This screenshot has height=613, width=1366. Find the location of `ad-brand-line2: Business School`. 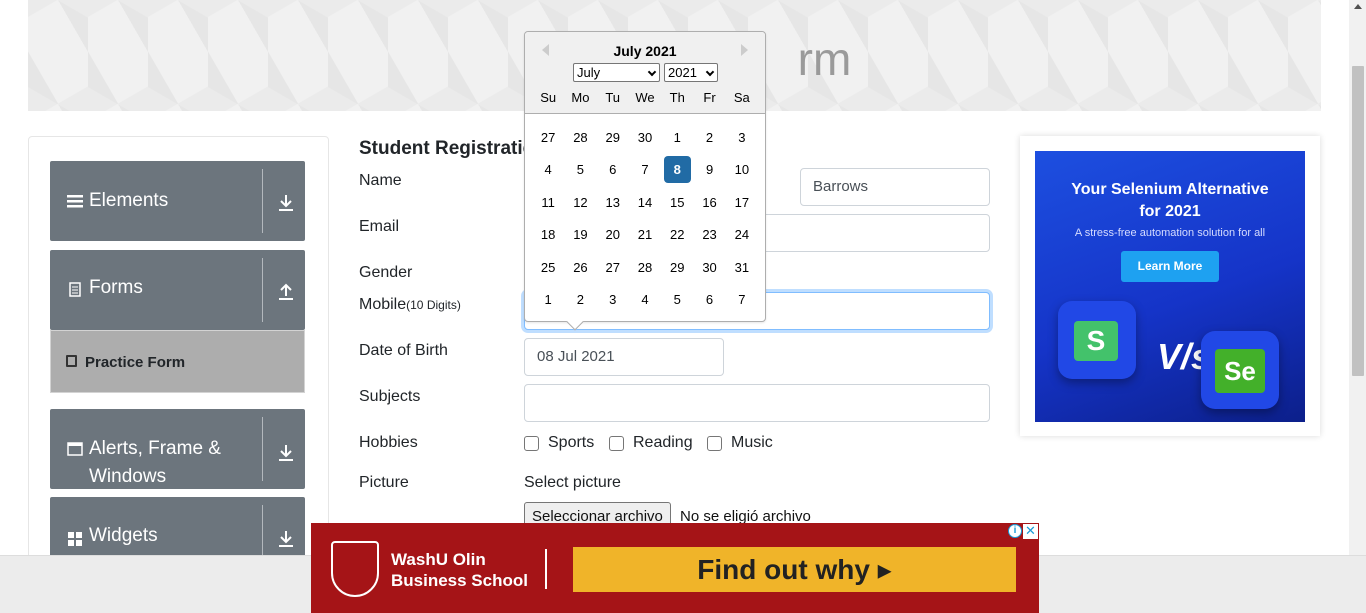

ad-brand-line2: Business School is located at coordinates (459, 580).